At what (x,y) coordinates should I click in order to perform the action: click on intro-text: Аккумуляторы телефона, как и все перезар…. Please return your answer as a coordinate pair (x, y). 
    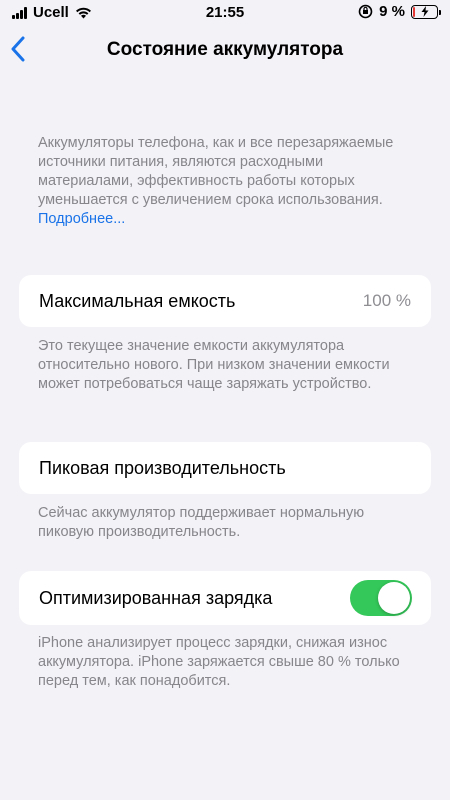
    Looking at the image, I should click on (228, 181).